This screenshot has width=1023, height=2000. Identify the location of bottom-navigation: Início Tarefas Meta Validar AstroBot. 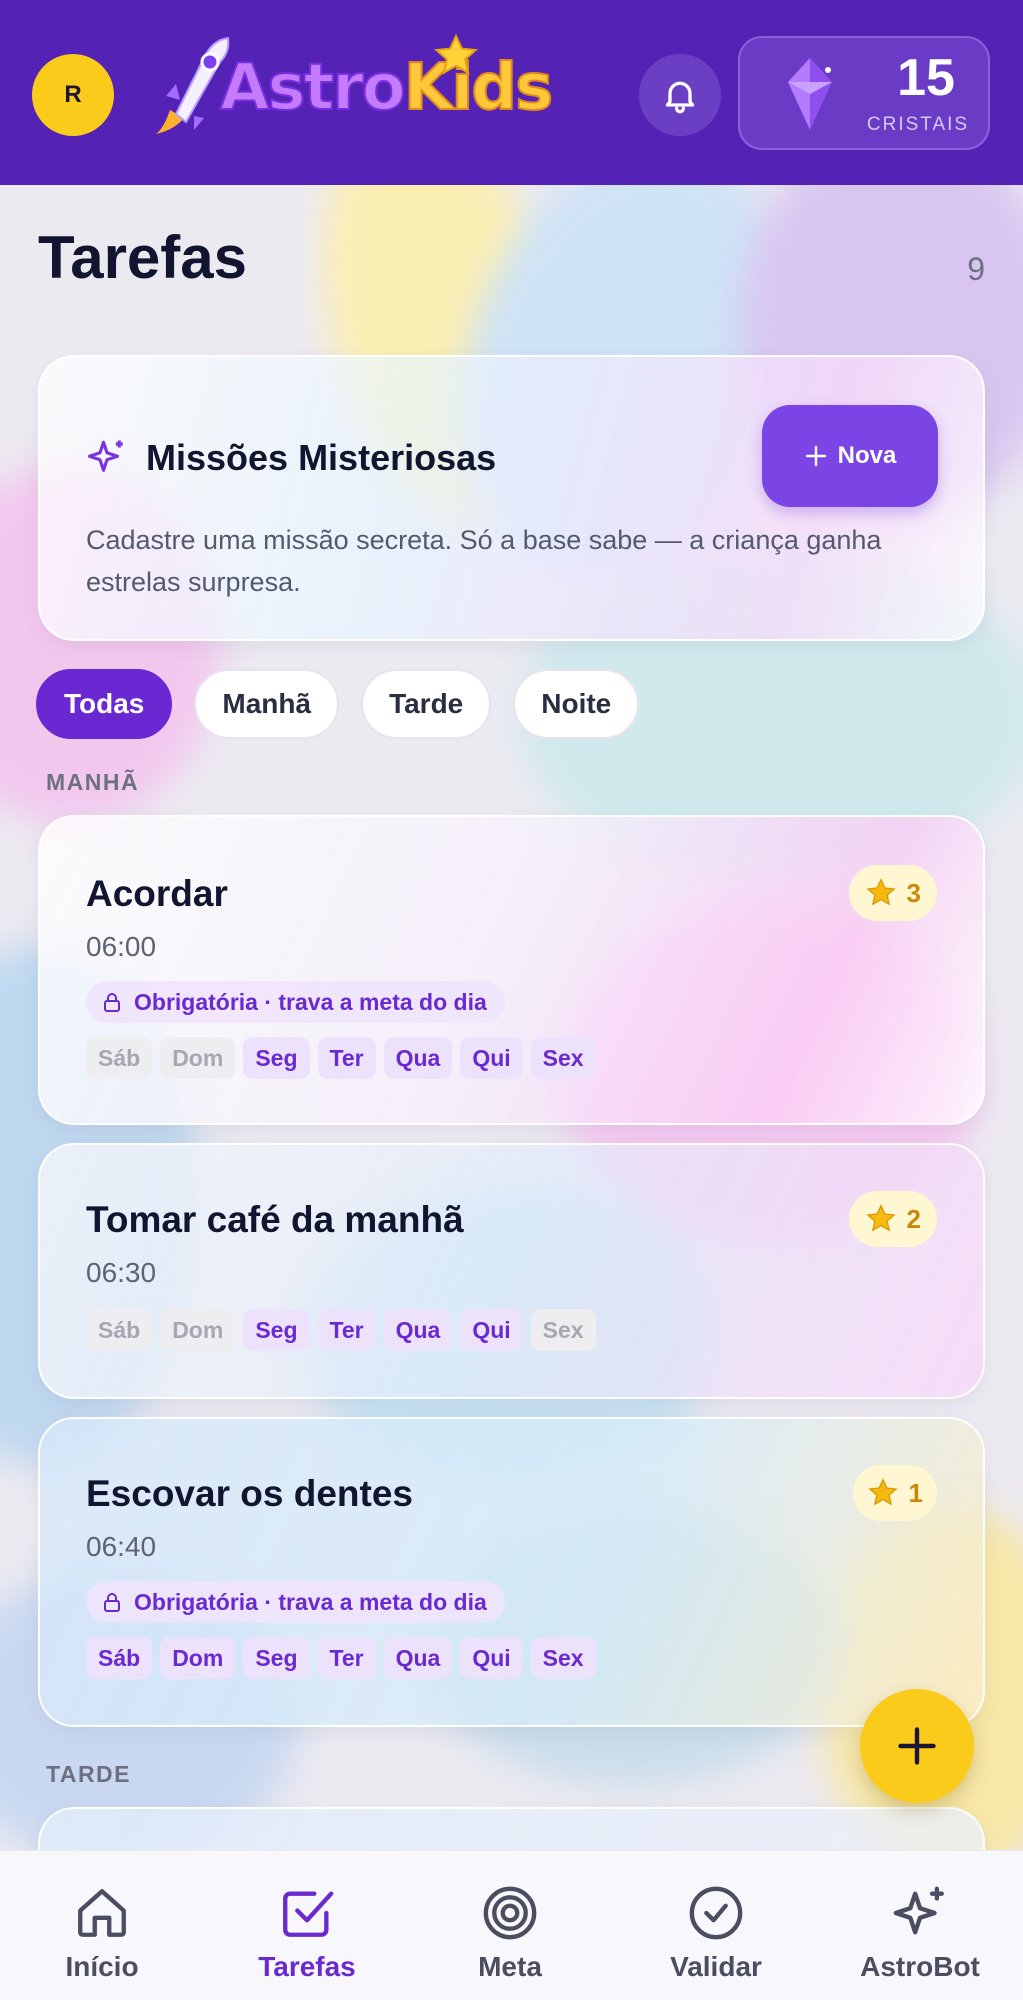
(511, 1925).